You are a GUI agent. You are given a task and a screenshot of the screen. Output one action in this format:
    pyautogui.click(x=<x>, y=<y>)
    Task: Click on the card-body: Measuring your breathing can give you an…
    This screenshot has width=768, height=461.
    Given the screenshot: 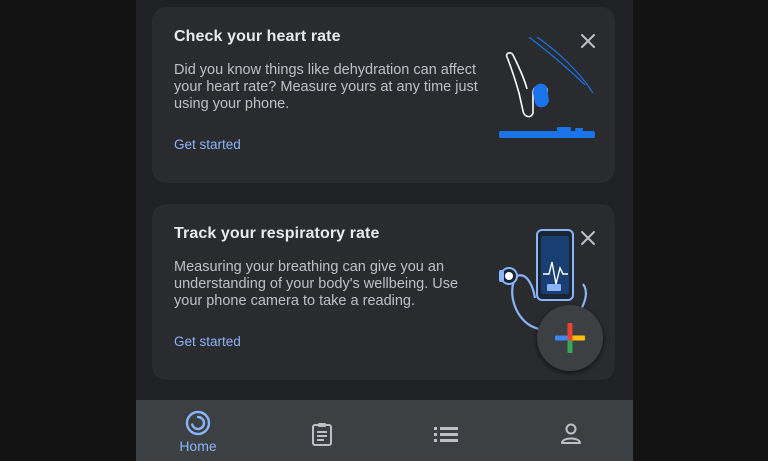 What is the action you would take?
    pyautogui.click(x=316, y=284)
    